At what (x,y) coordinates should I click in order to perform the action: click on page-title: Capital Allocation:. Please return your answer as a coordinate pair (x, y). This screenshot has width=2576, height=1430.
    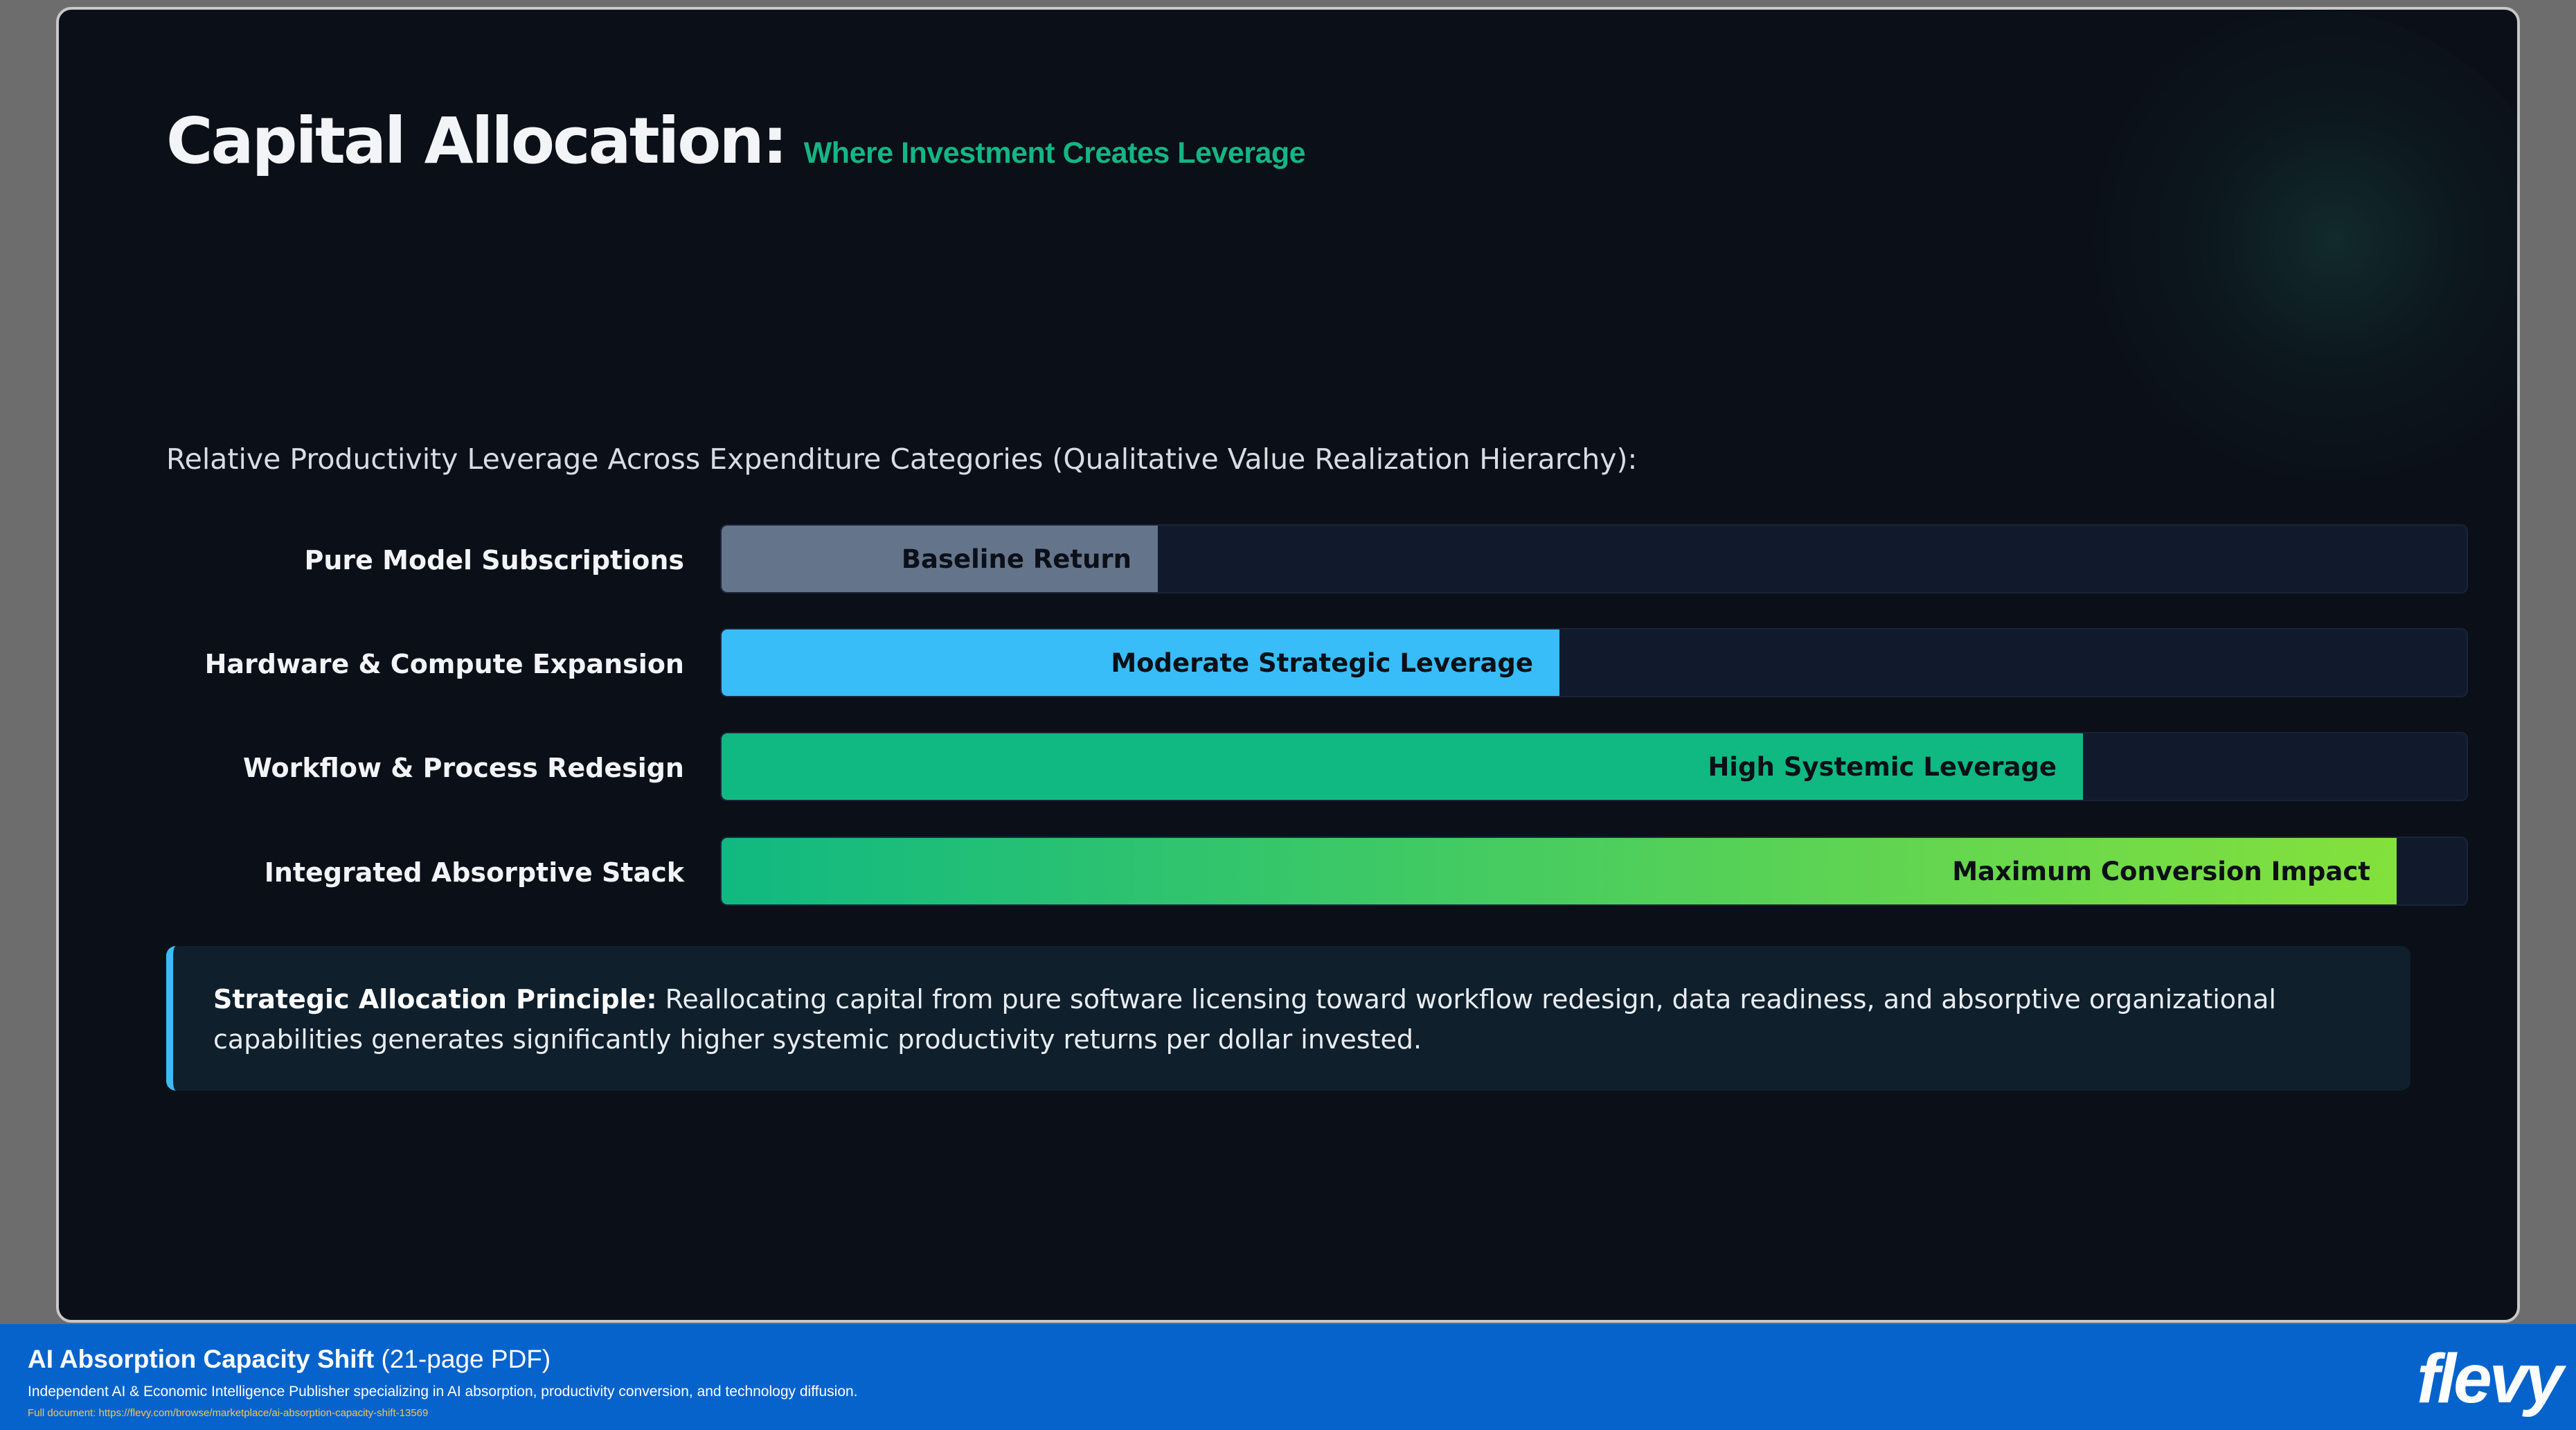
    Looking at the image, I should click on (477, 141).